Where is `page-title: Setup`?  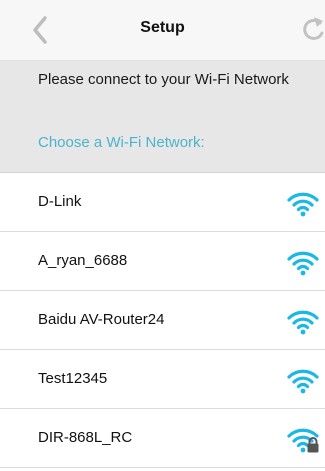
page-title: Setup is located at coordinates (162, 27).